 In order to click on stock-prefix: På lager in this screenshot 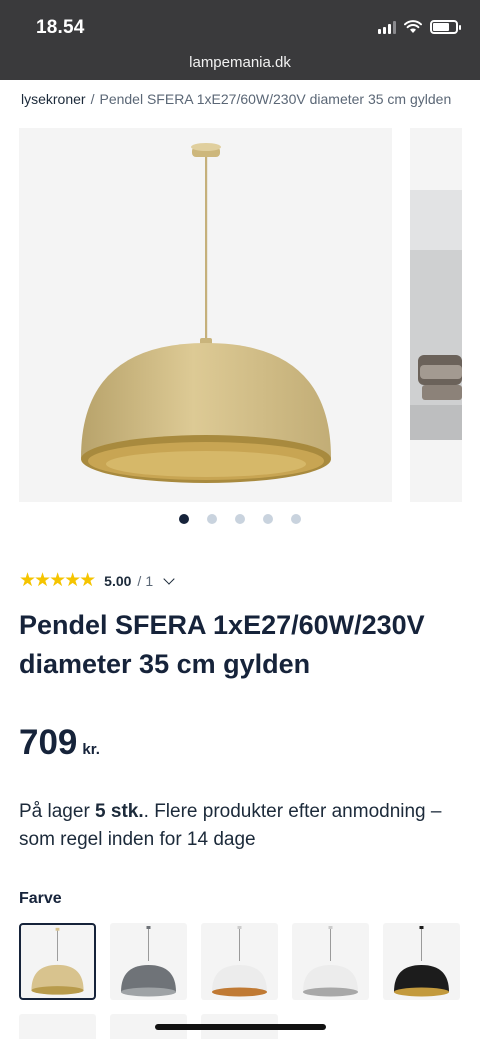, I will do `click(57, 811)`.